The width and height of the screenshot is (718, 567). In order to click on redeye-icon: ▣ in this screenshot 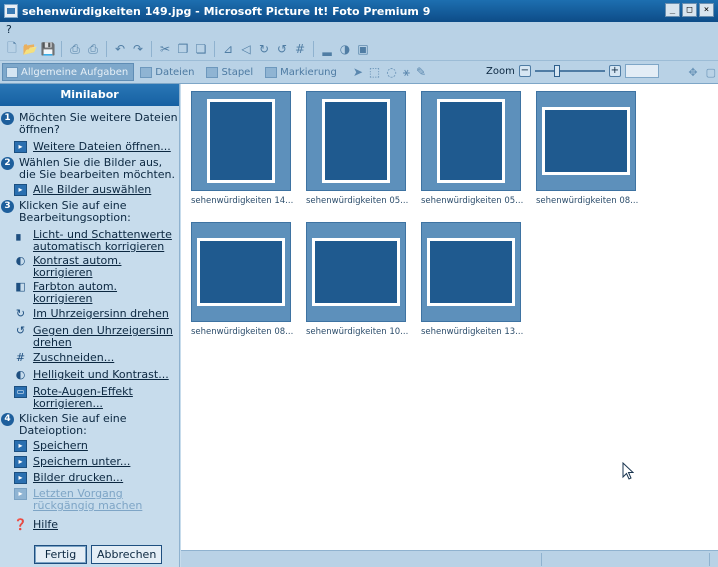, I will do `click(363, 49)`.